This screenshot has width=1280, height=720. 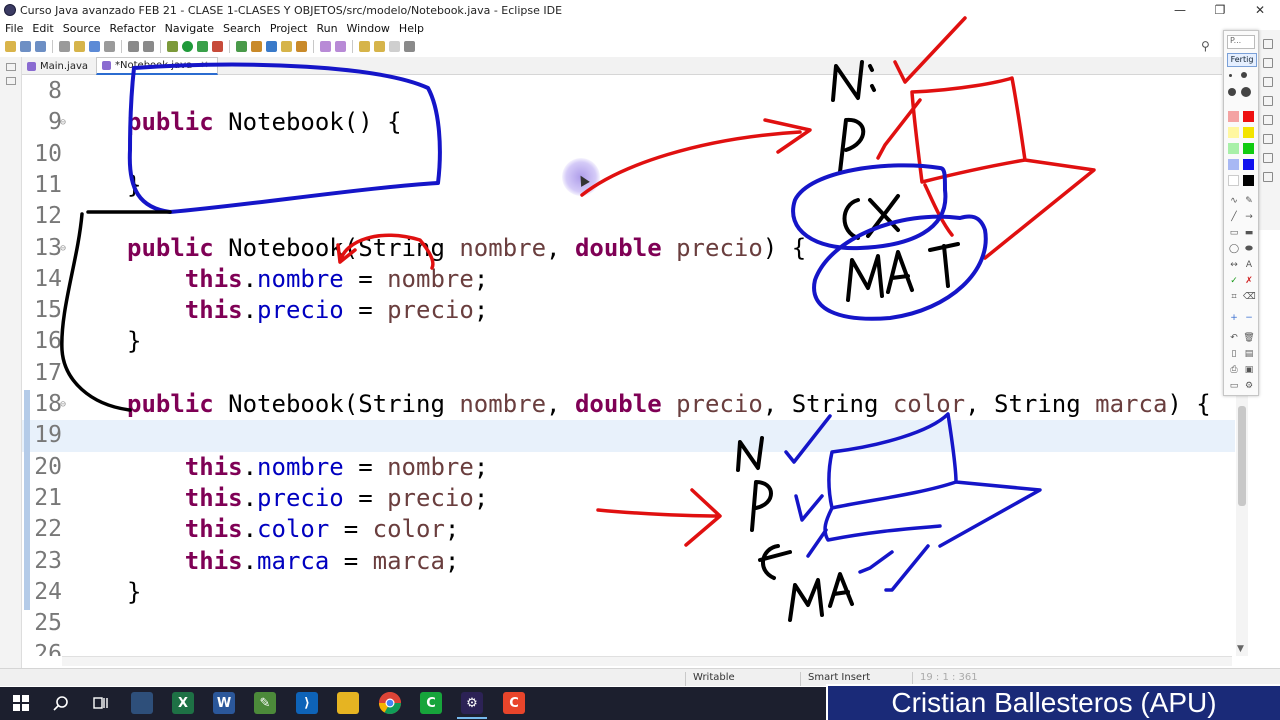 I want to click on camtasia-icon: C, so click(x=431, y=703).